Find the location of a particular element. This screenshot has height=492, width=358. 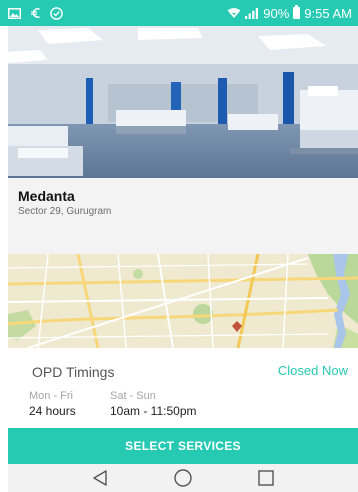

recents-icon is located at coordinates (266, 478).